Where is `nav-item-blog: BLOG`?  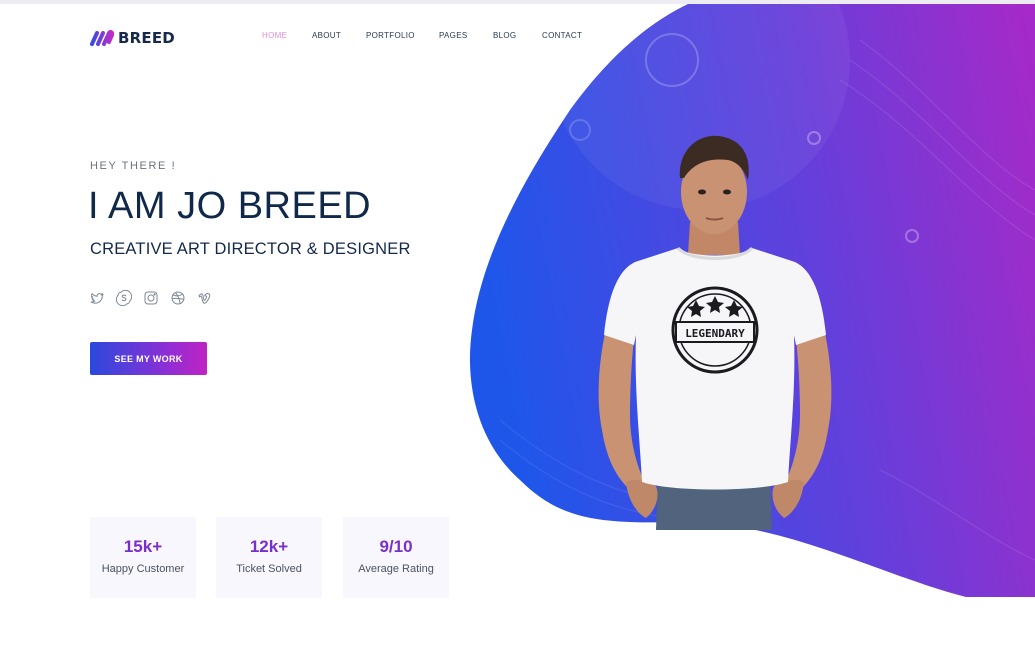
nav-item-blog: BLOG is located at coordinates (504, 35).